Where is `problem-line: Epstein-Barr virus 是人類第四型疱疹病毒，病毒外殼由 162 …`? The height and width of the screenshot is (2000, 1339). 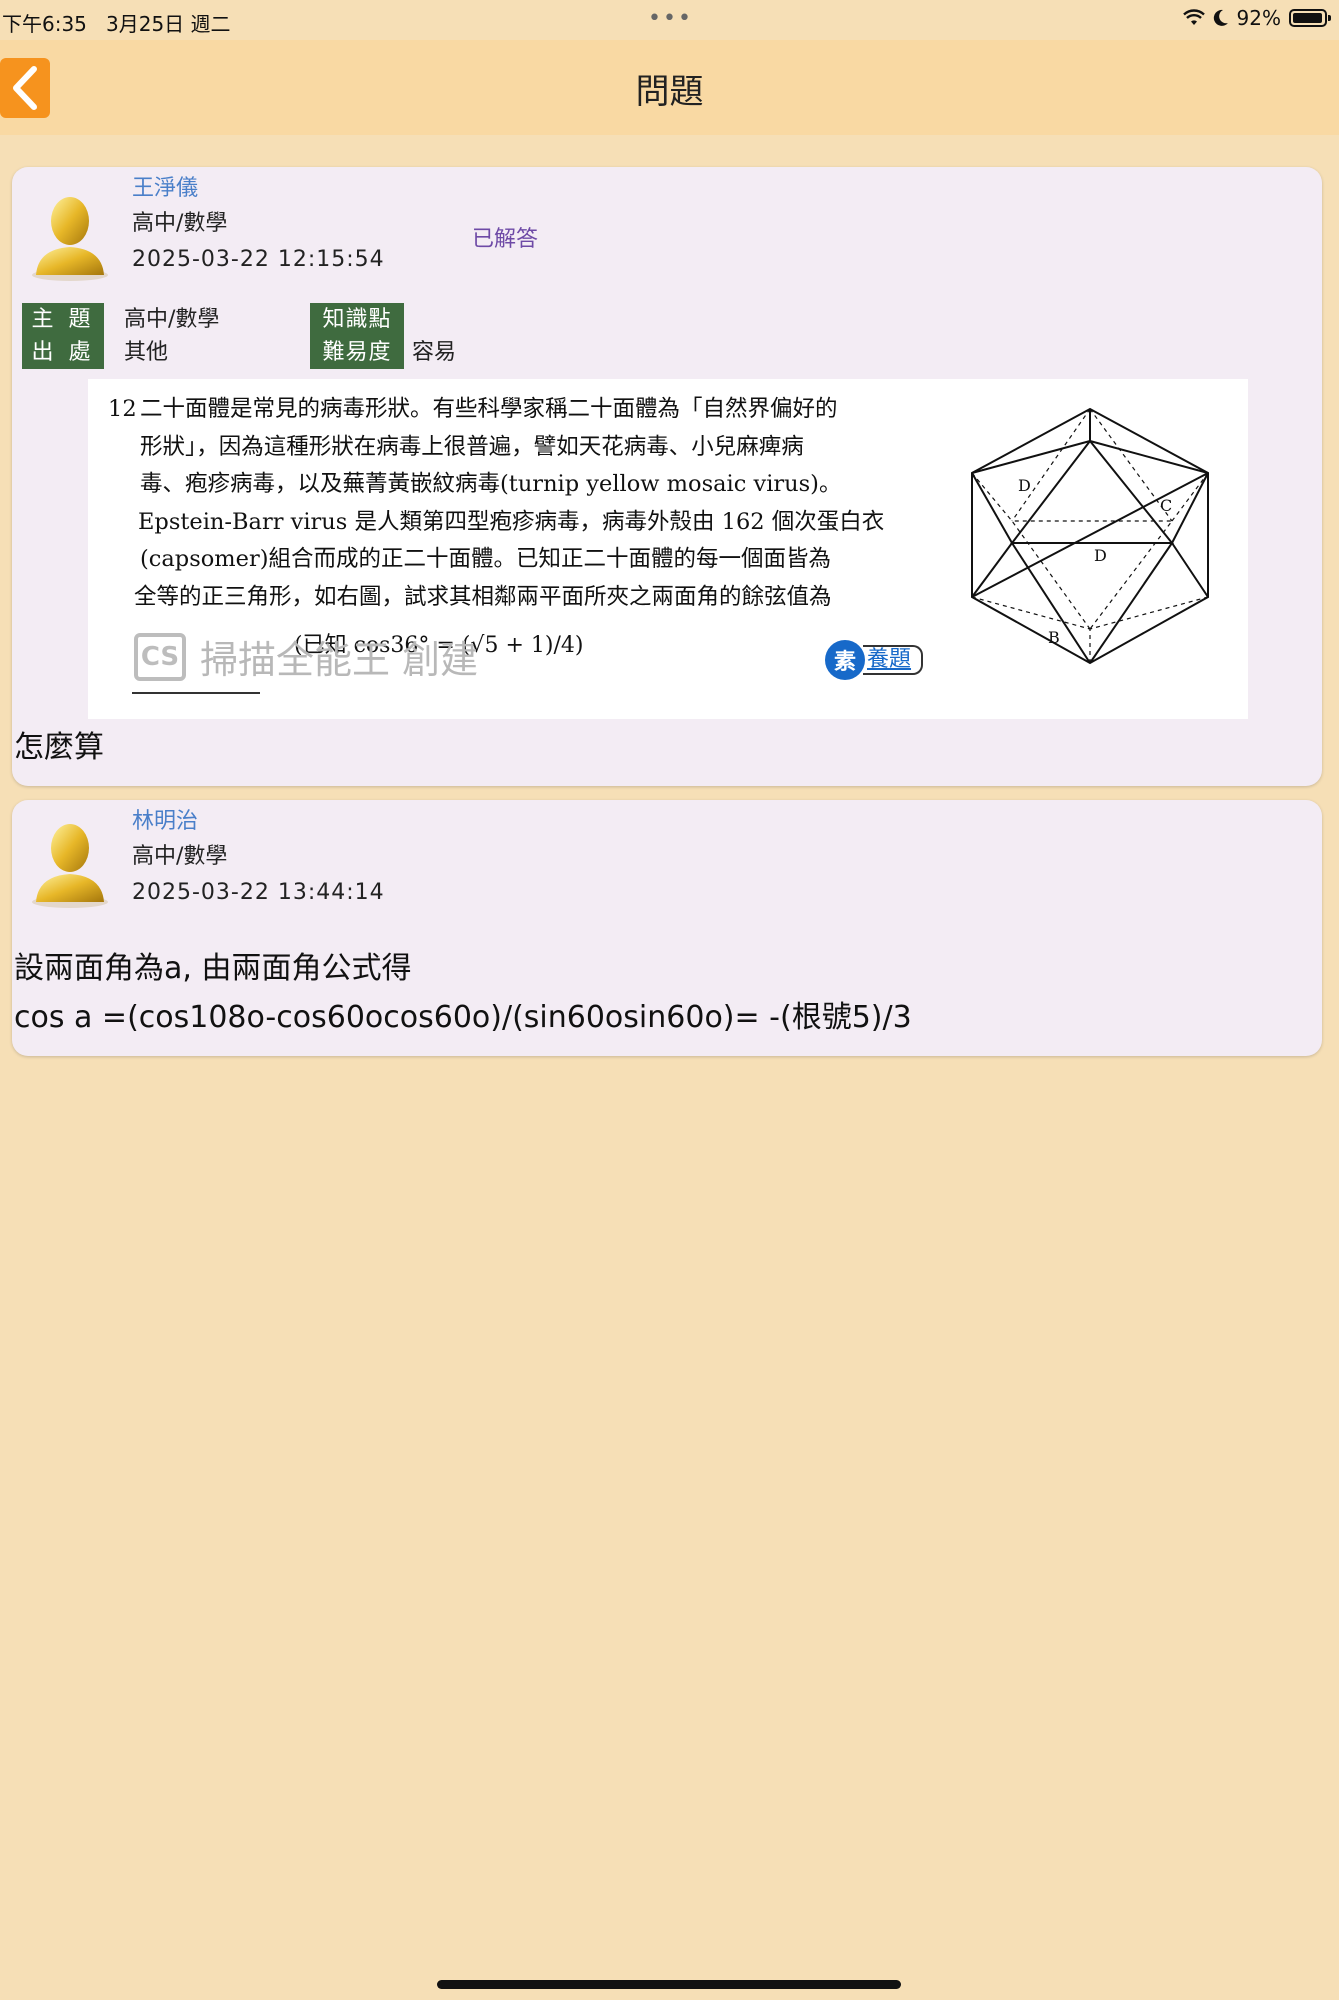 problem-line: Epstein-Barr virus 是人類第四型疱疹病毒，病毒外殼由 162 … is located at coordinates (511, 521).